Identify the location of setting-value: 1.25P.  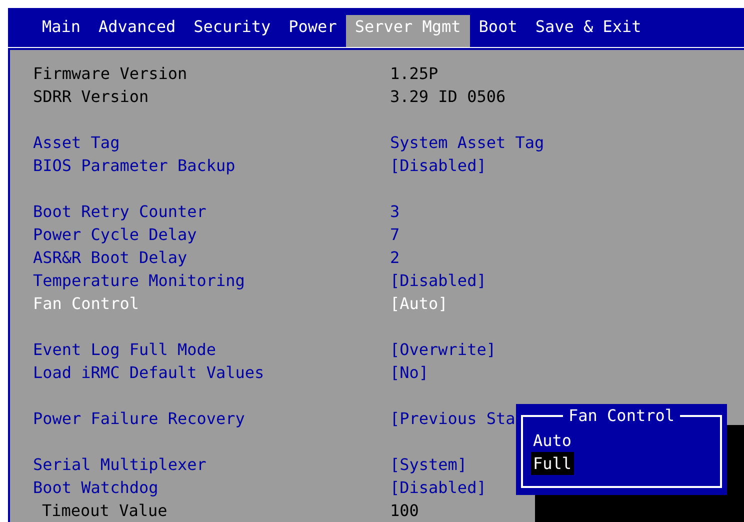
(414, 74).